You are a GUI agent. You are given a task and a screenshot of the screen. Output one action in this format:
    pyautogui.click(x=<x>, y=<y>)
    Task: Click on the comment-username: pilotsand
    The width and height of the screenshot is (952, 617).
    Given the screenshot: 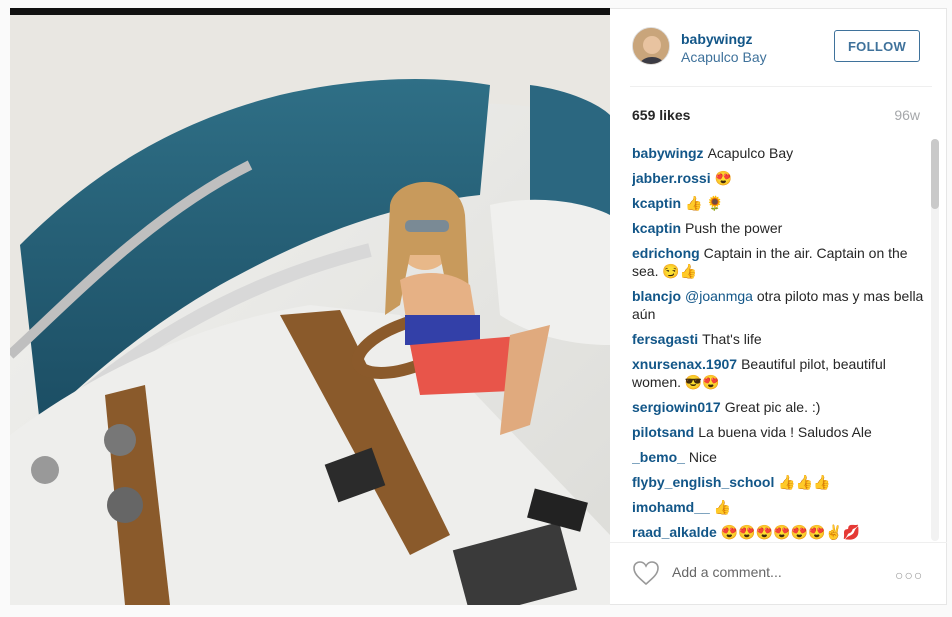 What is the action you would take?
    pyautogui.click(x=663, y=432)
    